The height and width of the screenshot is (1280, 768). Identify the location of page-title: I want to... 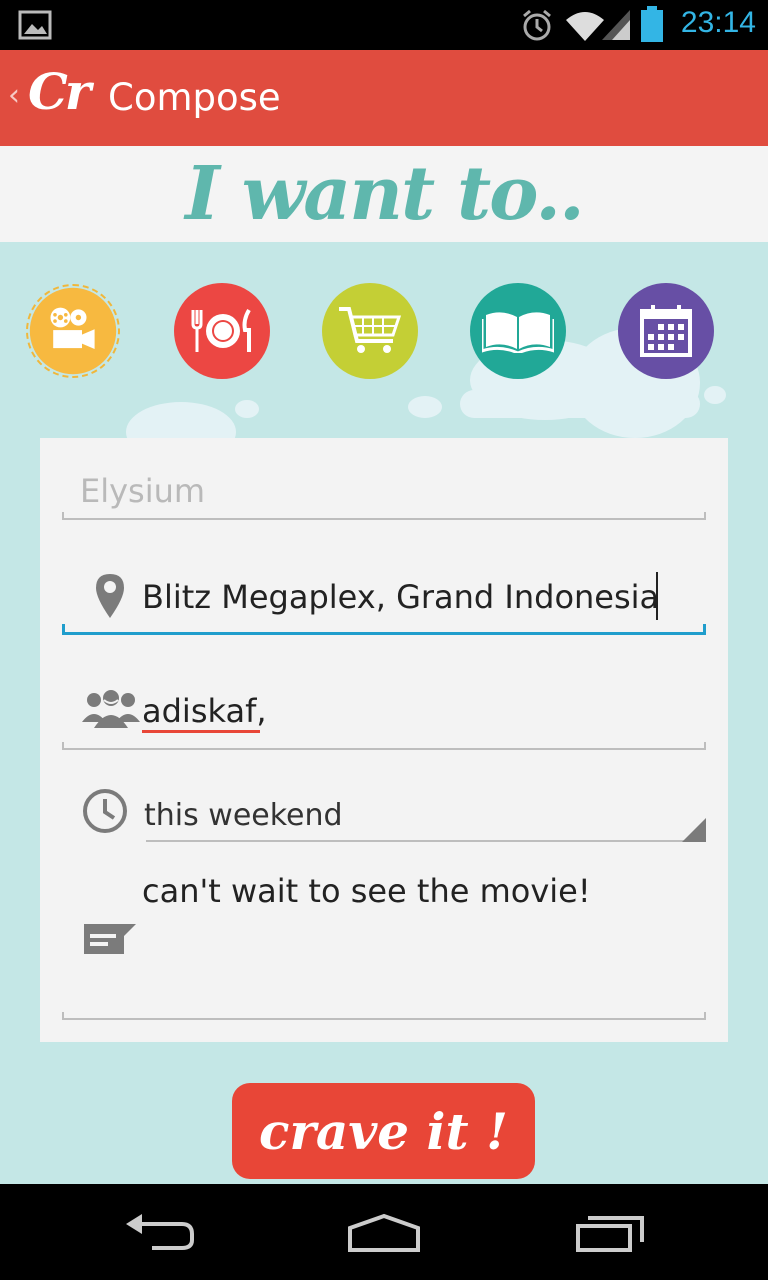
(385, 194).